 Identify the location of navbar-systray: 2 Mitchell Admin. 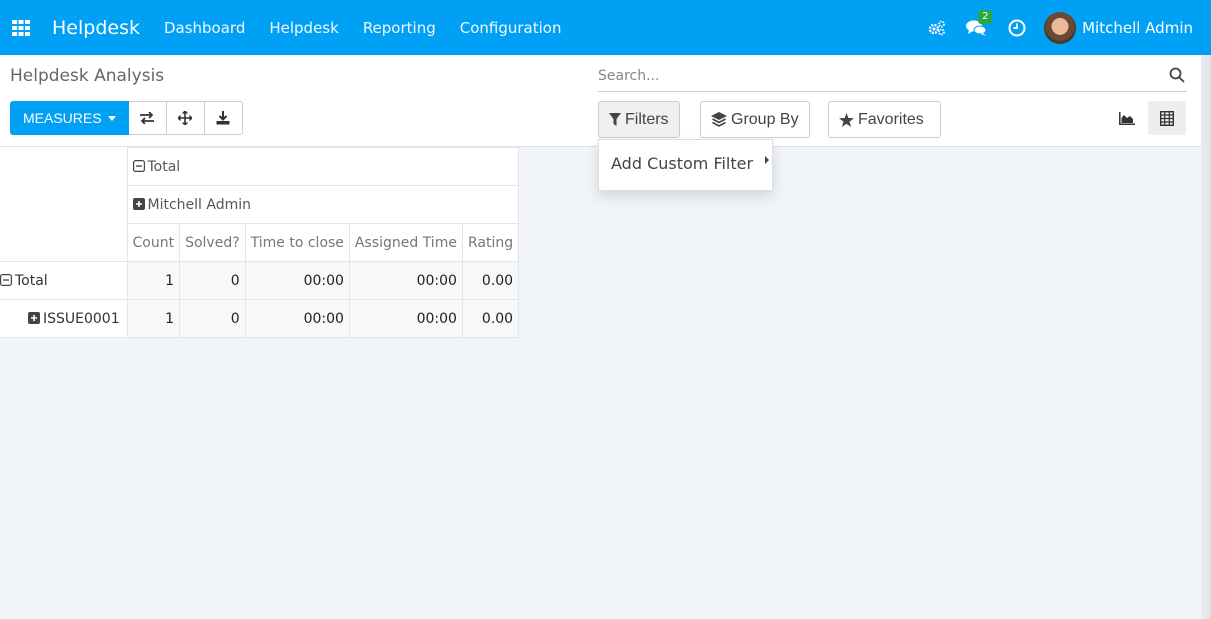
(1055, 27).